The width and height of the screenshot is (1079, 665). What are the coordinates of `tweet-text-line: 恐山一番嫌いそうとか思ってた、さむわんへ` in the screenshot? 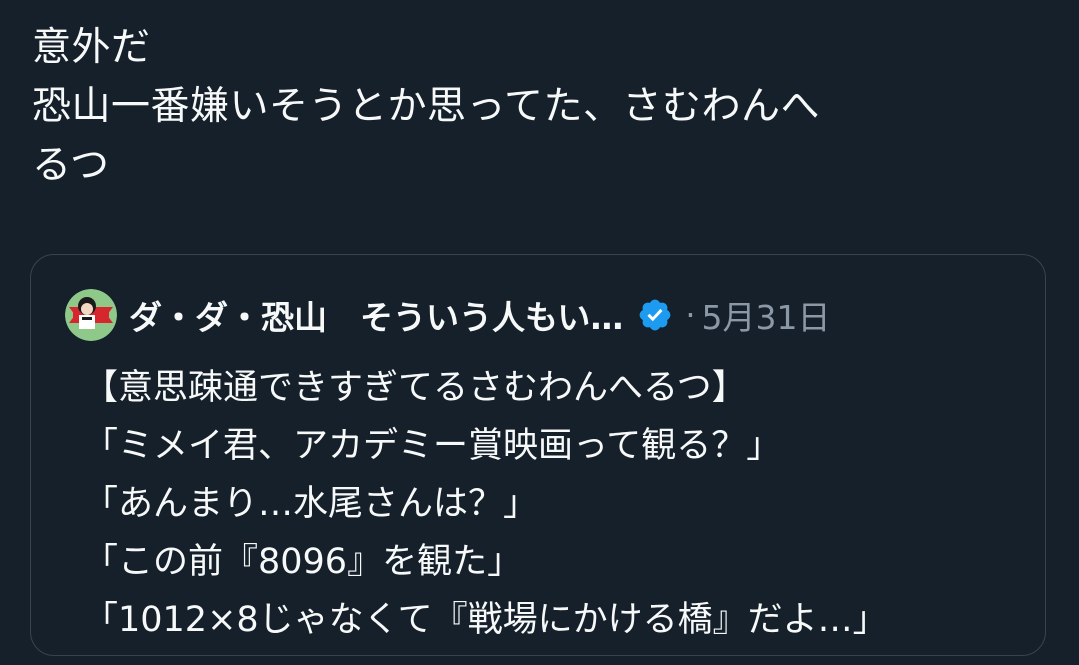 It's located at (426, 106).